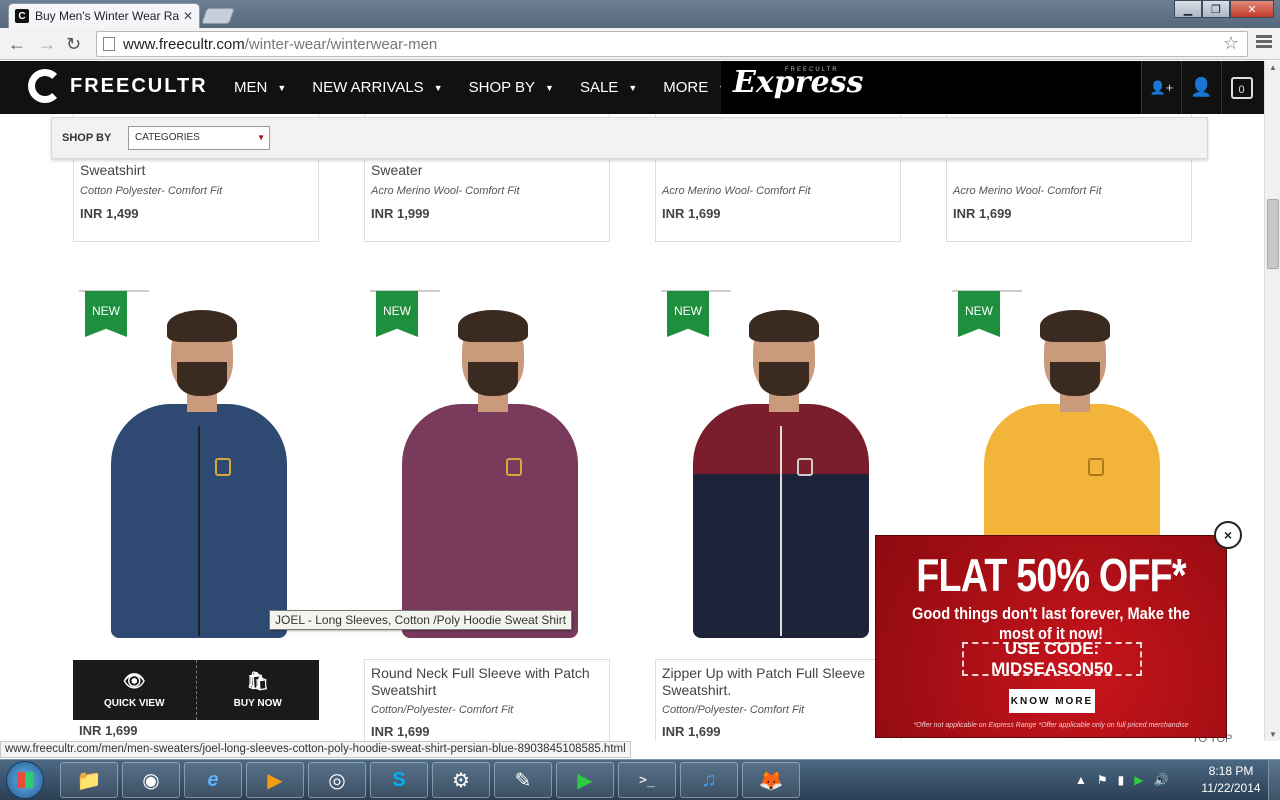  What do you see at coordinates (107, 16) in the screenshot?
I see `tab-title: Buy Men's Winter Wear Ra` at bounding box center [107, 16].